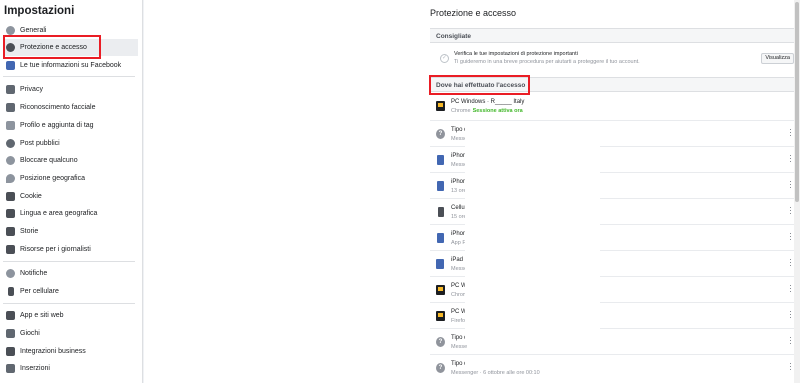  Describe the element at coordinates (10, 351) in the screenshot. I see `business-icon` at that location.